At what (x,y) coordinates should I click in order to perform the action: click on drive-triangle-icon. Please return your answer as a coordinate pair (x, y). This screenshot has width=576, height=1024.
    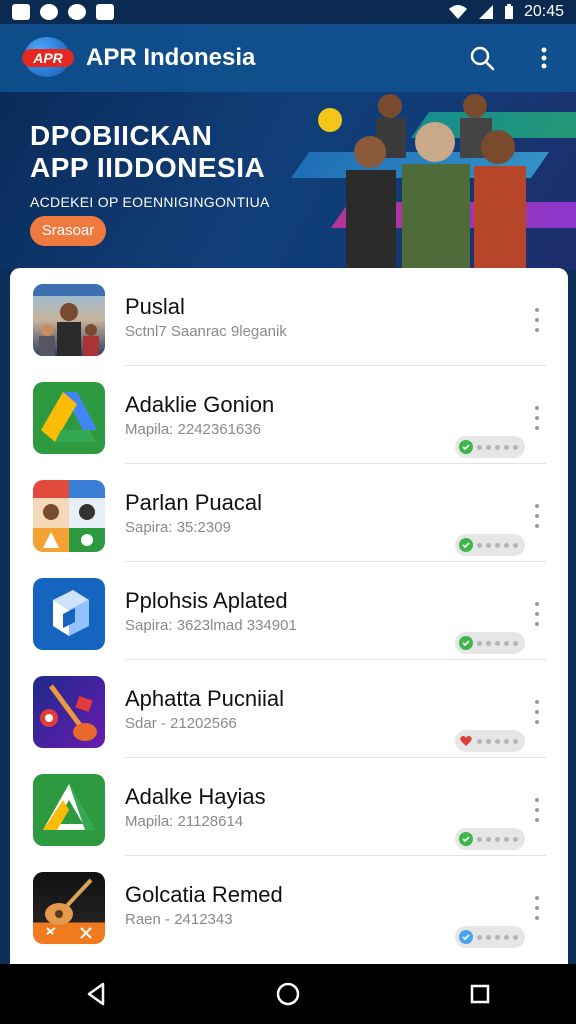
    Looking at the image, I should click on (69, 418).